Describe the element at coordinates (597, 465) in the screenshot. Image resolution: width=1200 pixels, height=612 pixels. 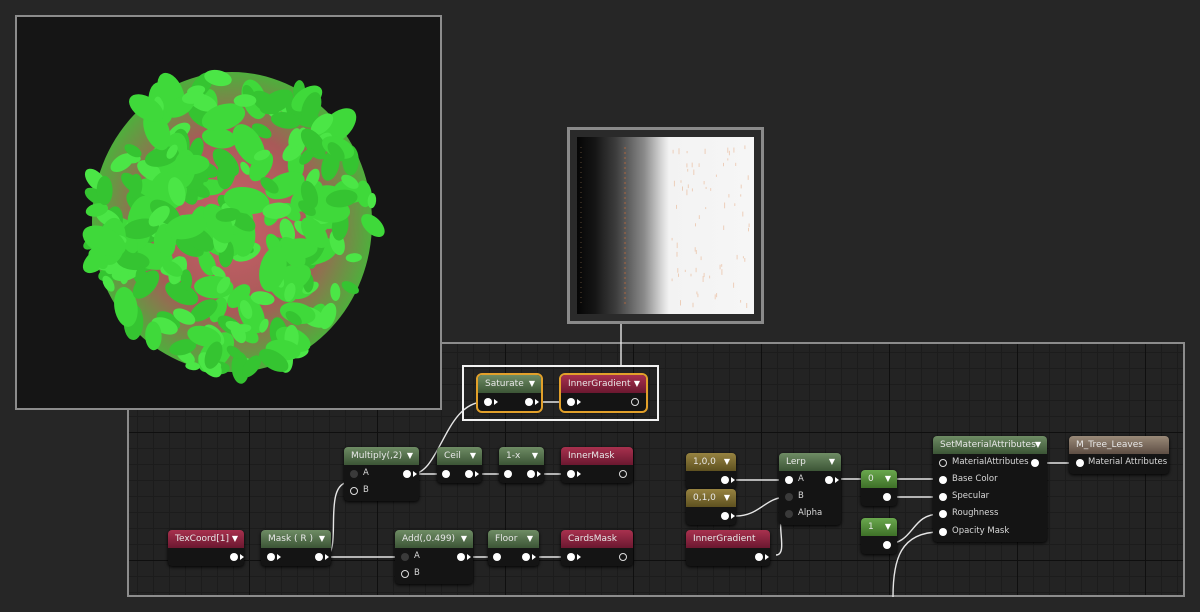
I see `node-innermask: InnerMask` at that location.